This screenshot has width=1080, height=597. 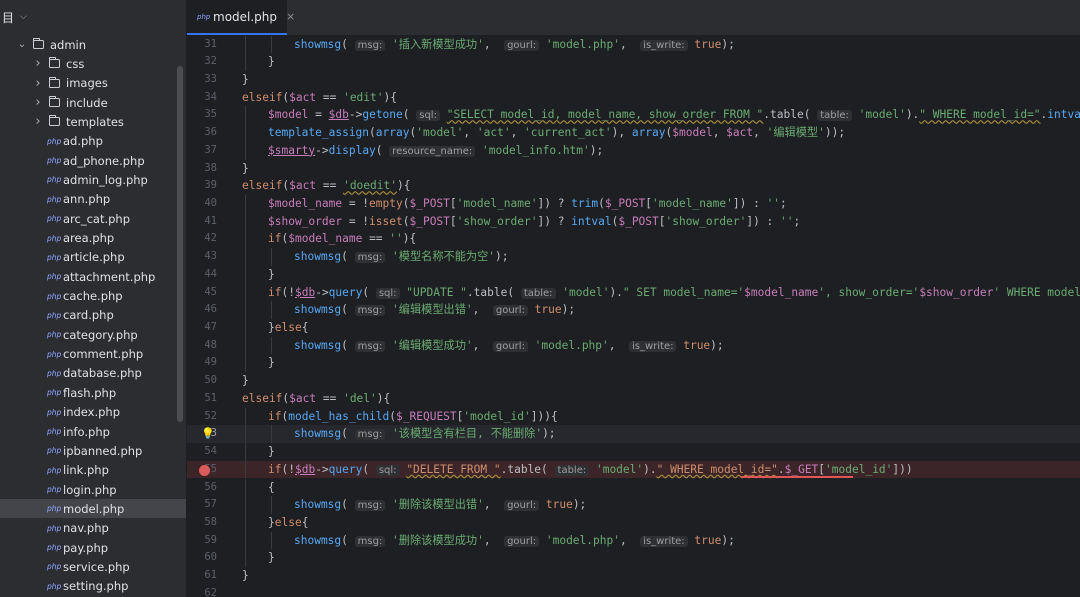 I want to click on chevron-down-icon: ⌄, so click(x=22, y=44).